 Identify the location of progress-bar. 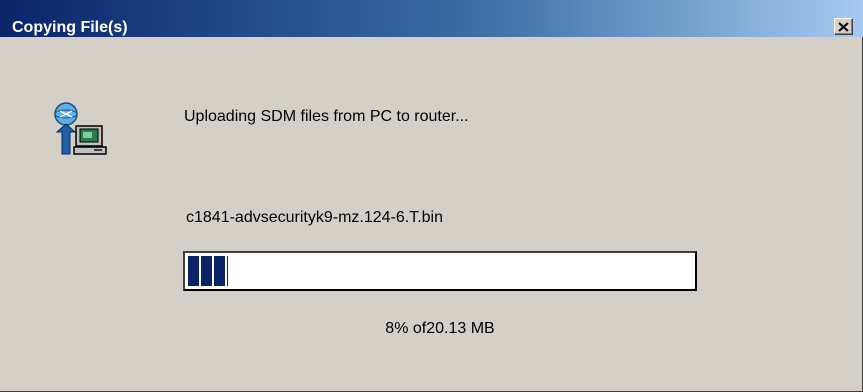
(440, 271).